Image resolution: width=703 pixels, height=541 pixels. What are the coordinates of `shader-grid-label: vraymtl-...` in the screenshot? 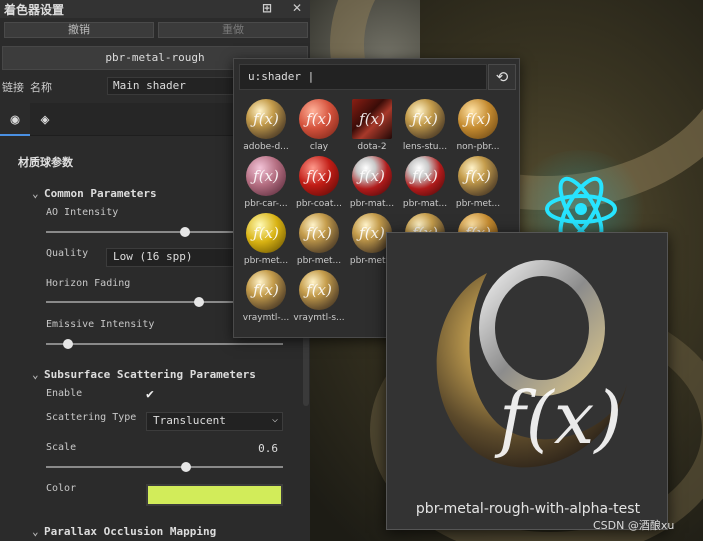 It's located at (266, 318).